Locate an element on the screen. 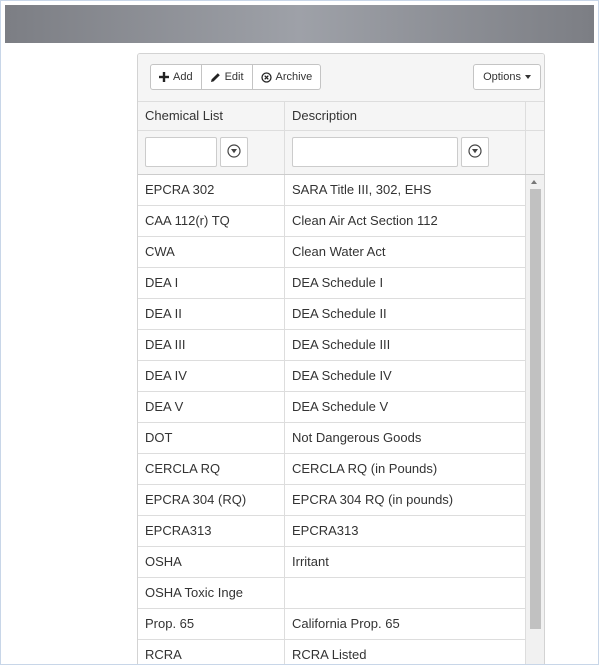 The image size is (599, 665). chemical-list-value: RCRA is located at coordinates (163, 654).